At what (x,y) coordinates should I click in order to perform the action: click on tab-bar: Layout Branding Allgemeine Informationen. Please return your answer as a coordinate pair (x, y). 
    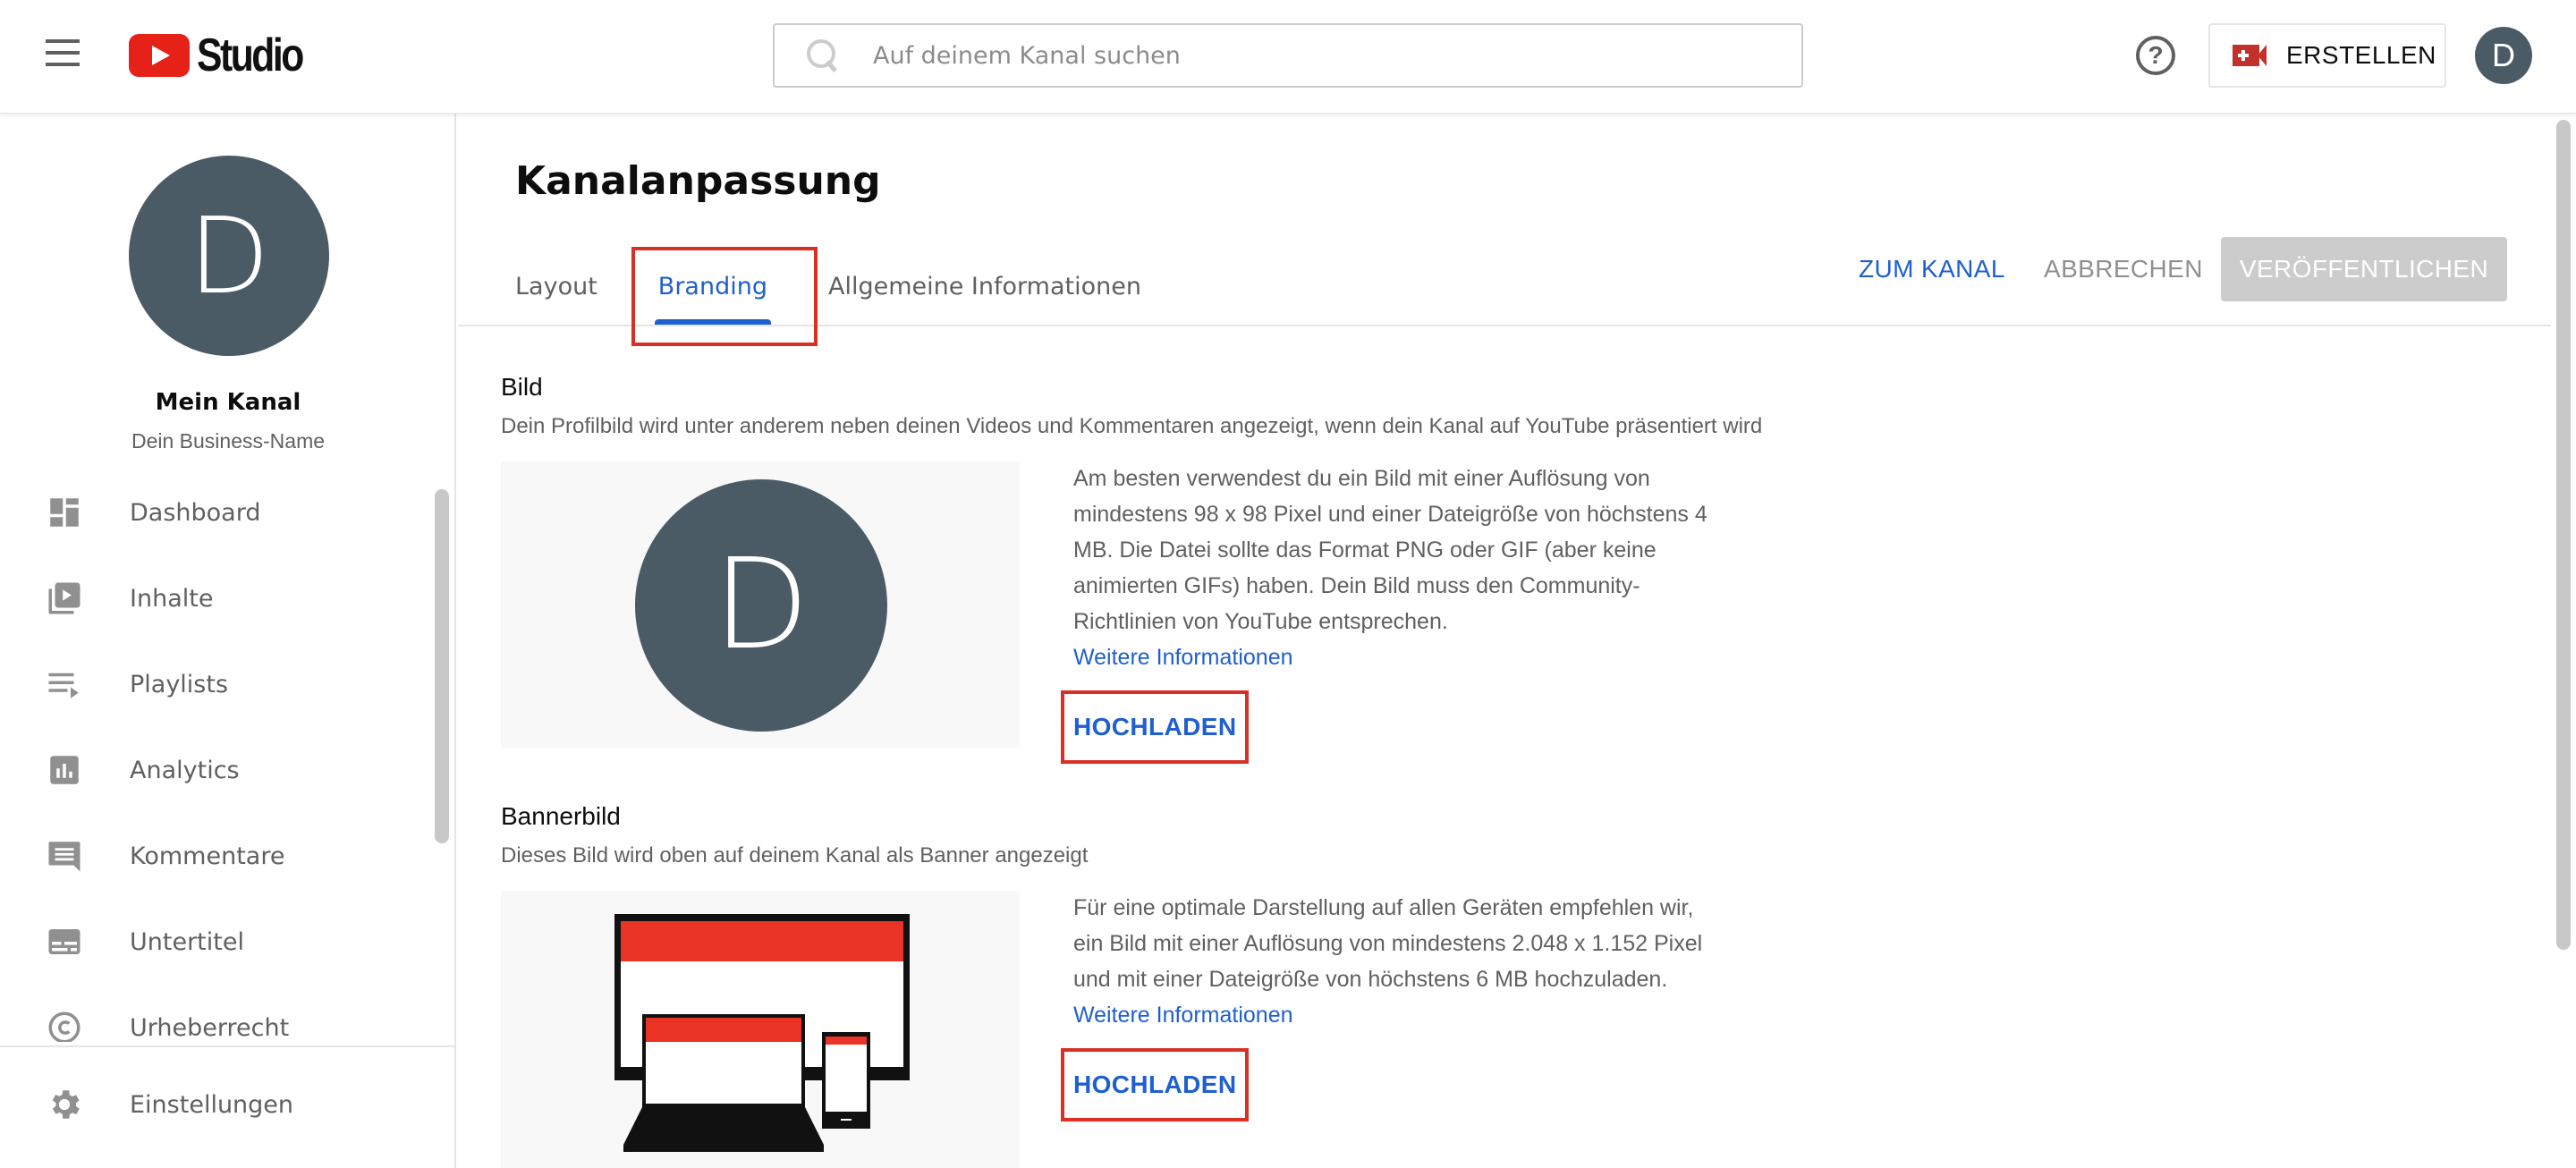
    Looking at the image, I should click on (828, 286).